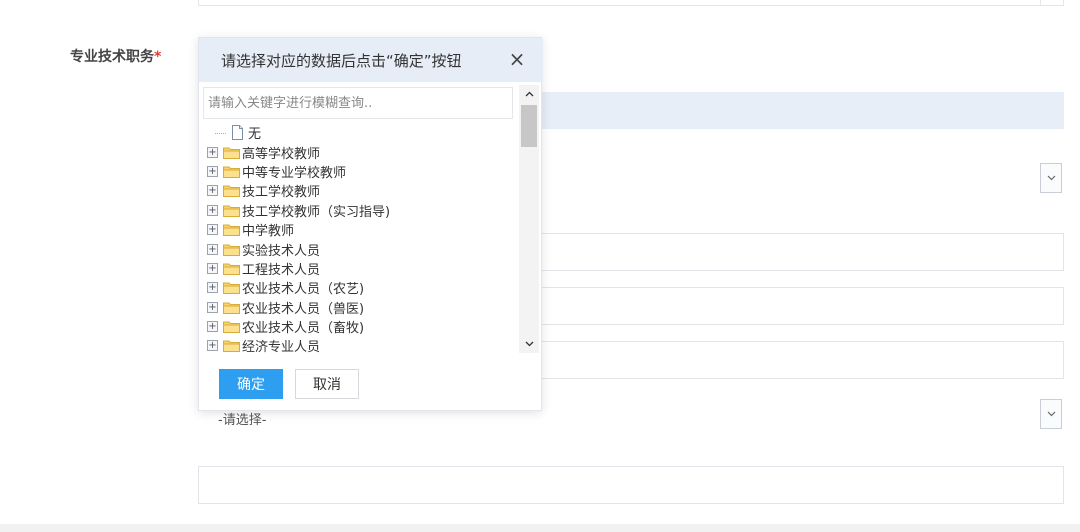  What do you see at coordinates (158, 57) in the screenshot?
I see `required-asterisk: *` at bounding box center [158, 57].